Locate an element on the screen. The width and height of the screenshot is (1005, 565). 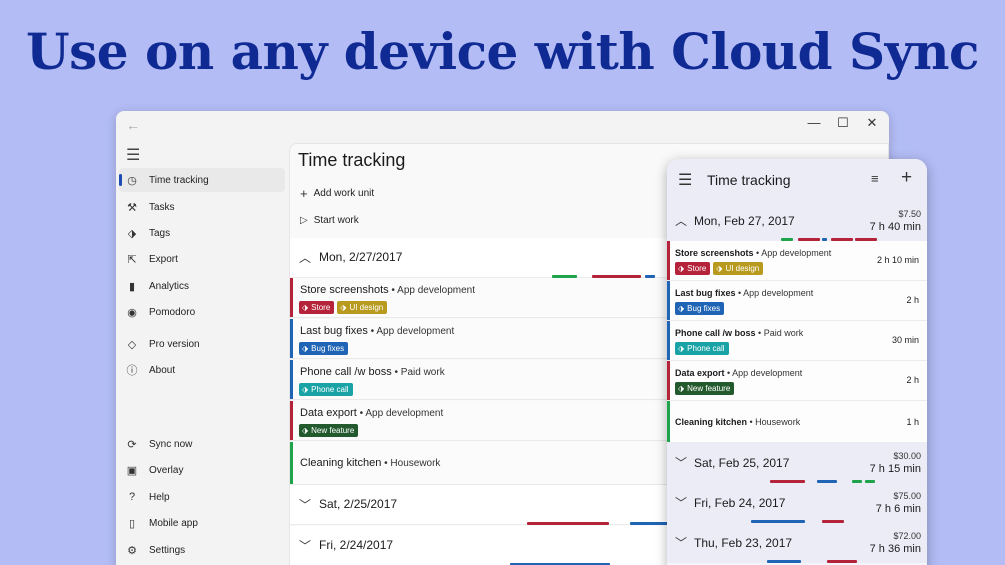
info-icon: ⓘ is located at coordinates (132, 371).